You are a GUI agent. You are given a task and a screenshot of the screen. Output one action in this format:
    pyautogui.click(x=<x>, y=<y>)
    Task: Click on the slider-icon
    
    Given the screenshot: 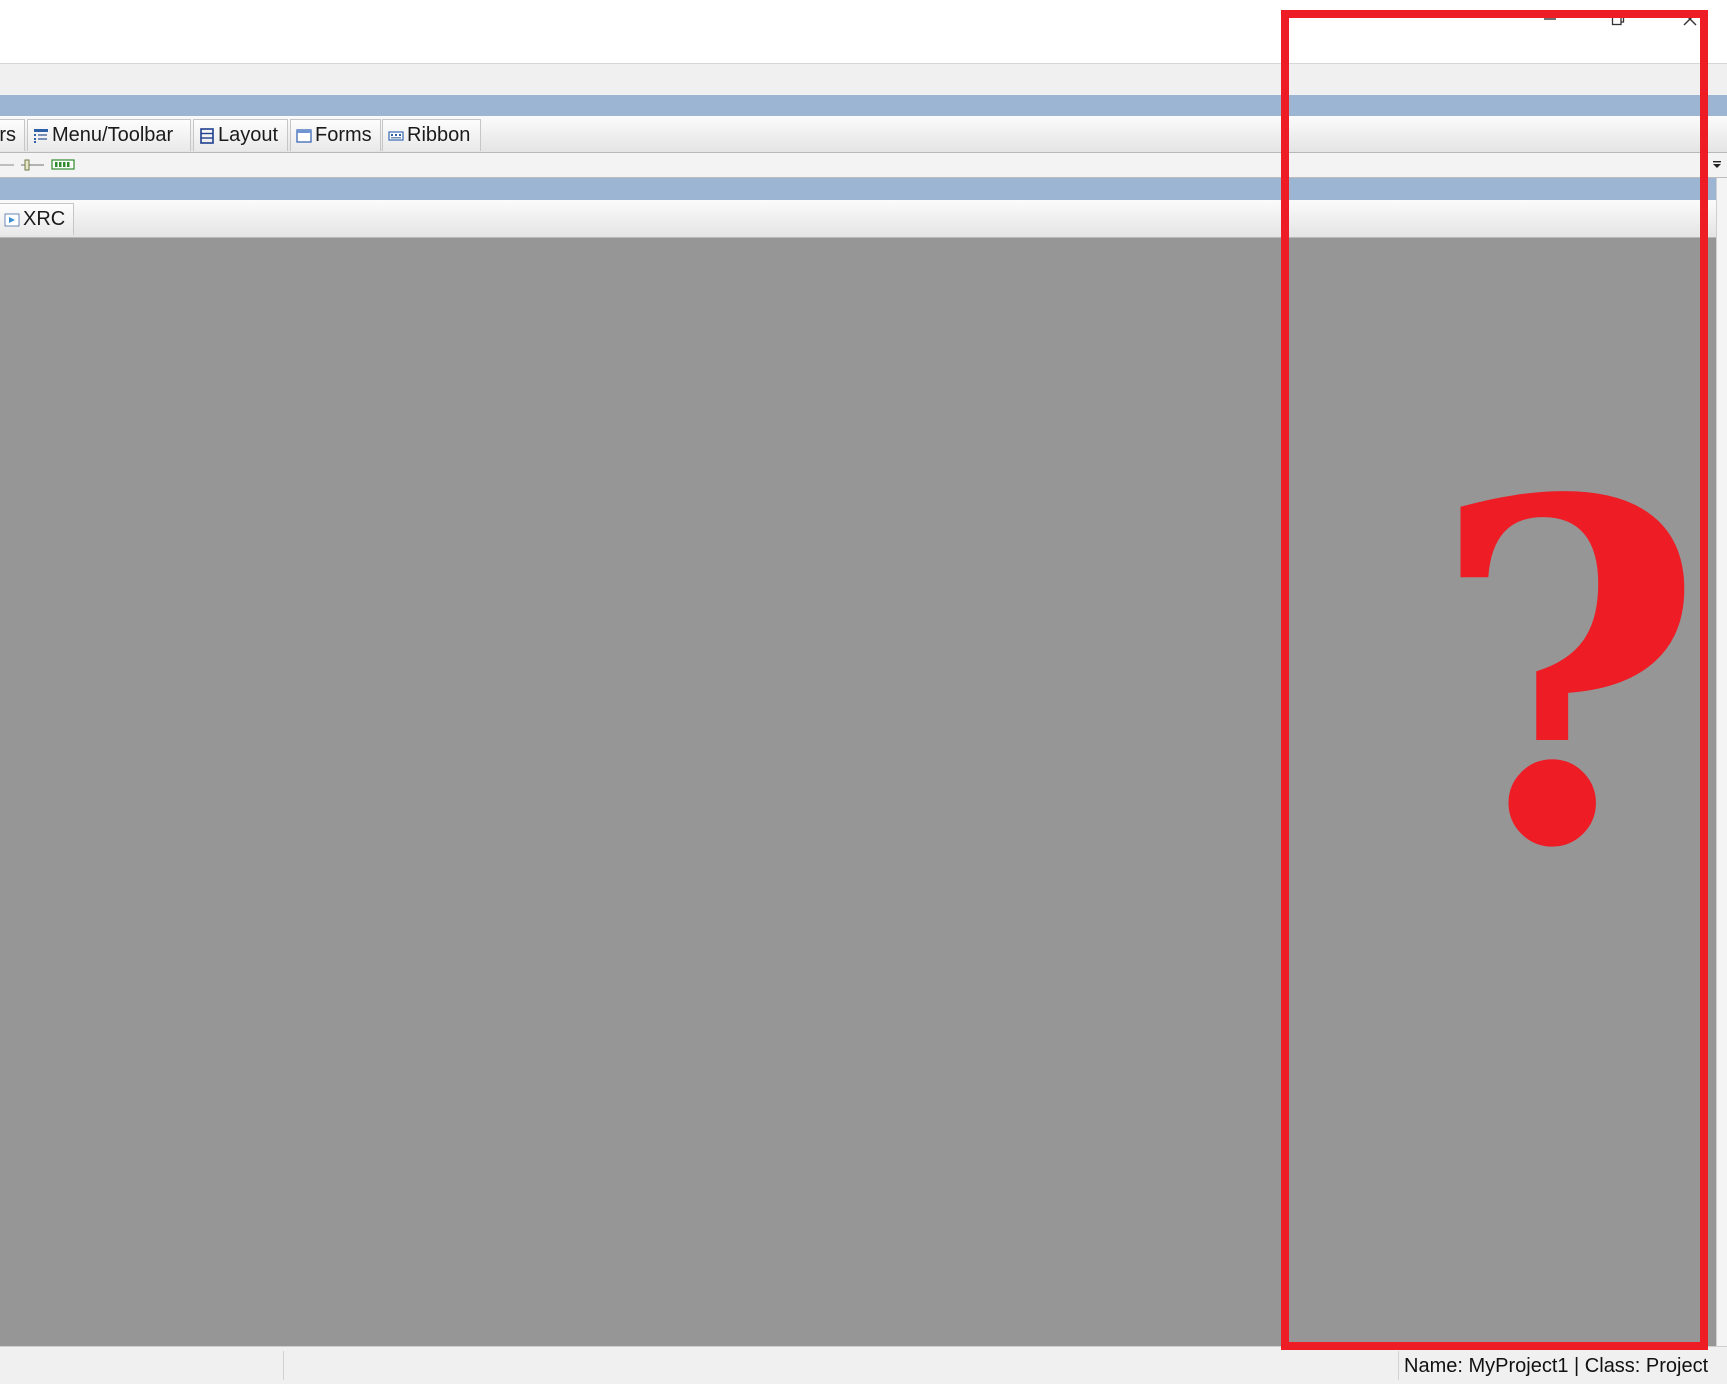 What is the action you would take?
    pyautogui.click(x=32, y=165)
    